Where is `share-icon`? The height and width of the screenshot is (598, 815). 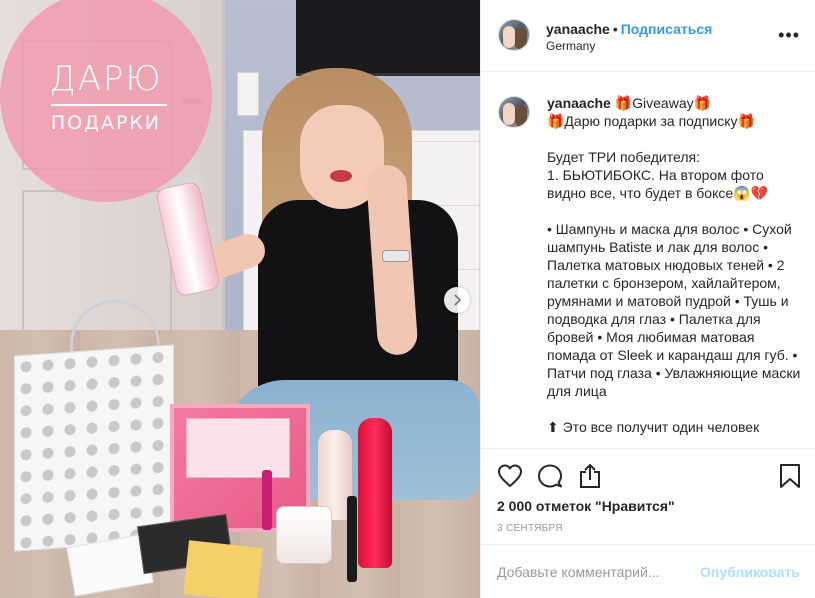
share-icon is located at coordinates (590, 476).